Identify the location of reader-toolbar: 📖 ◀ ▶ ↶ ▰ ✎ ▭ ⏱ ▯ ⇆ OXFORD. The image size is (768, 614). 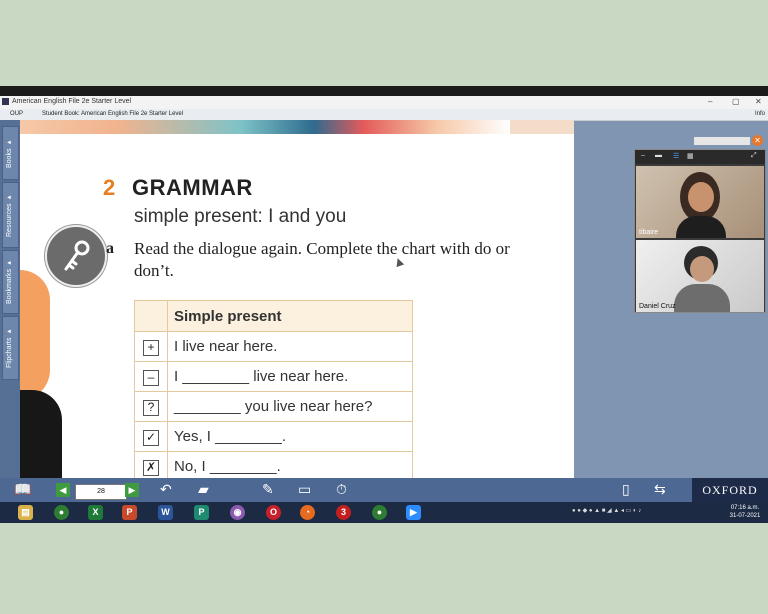
(384, 490).